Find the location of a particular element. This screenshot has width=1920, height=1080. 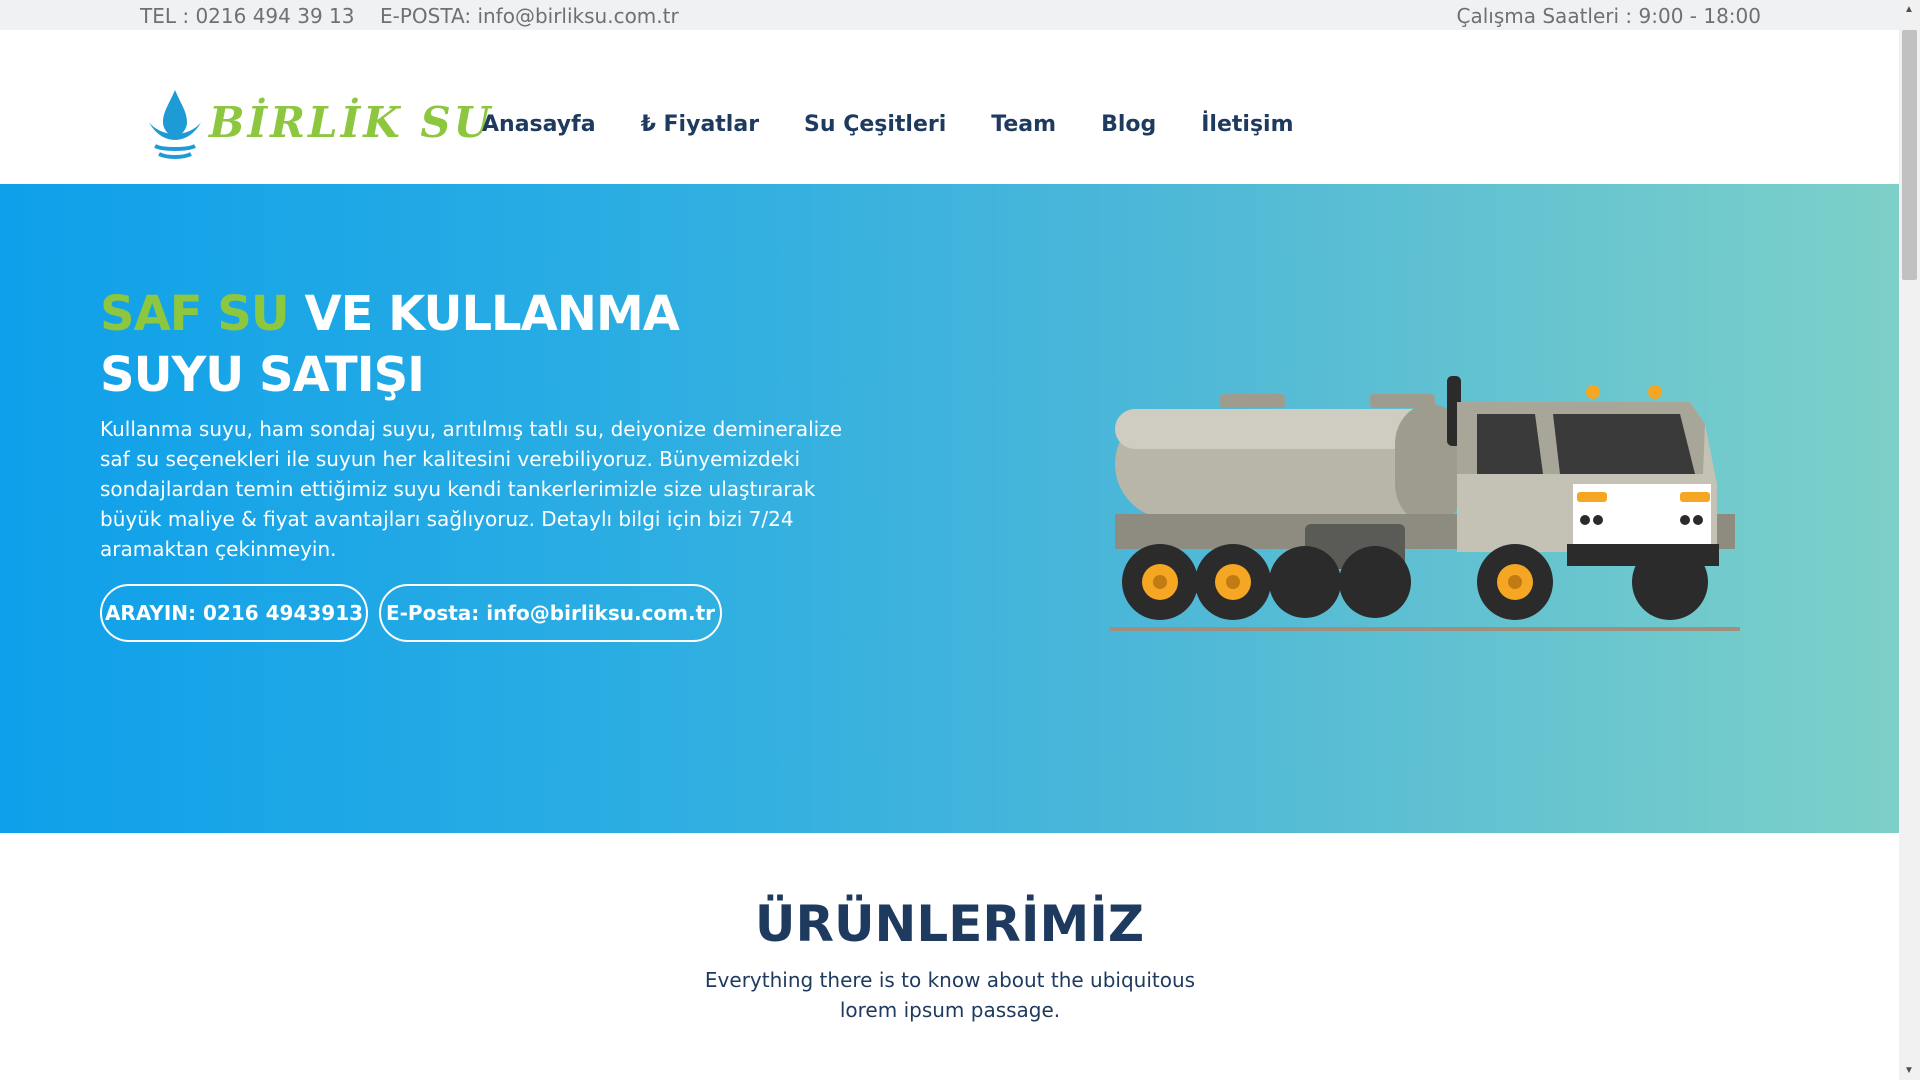

products-section-title: ÜRÜNLERİMİZ is located at coordinates (949, 924).